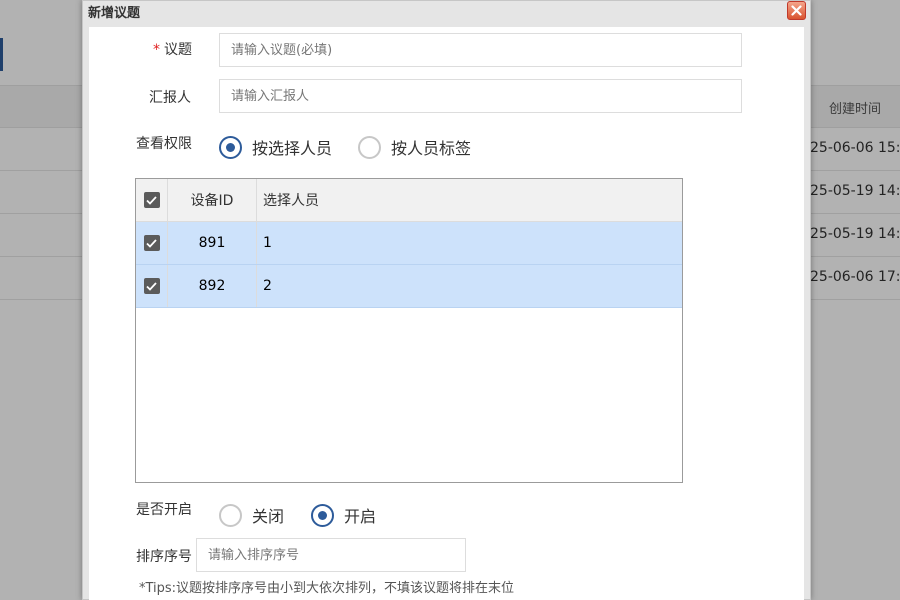 The width and height of the screenshot is (900, 600). What do you see at coordinates (114, 13) in the screenshot?
I see `dialog-title: 新增议题` at bounding box center [114, 13].